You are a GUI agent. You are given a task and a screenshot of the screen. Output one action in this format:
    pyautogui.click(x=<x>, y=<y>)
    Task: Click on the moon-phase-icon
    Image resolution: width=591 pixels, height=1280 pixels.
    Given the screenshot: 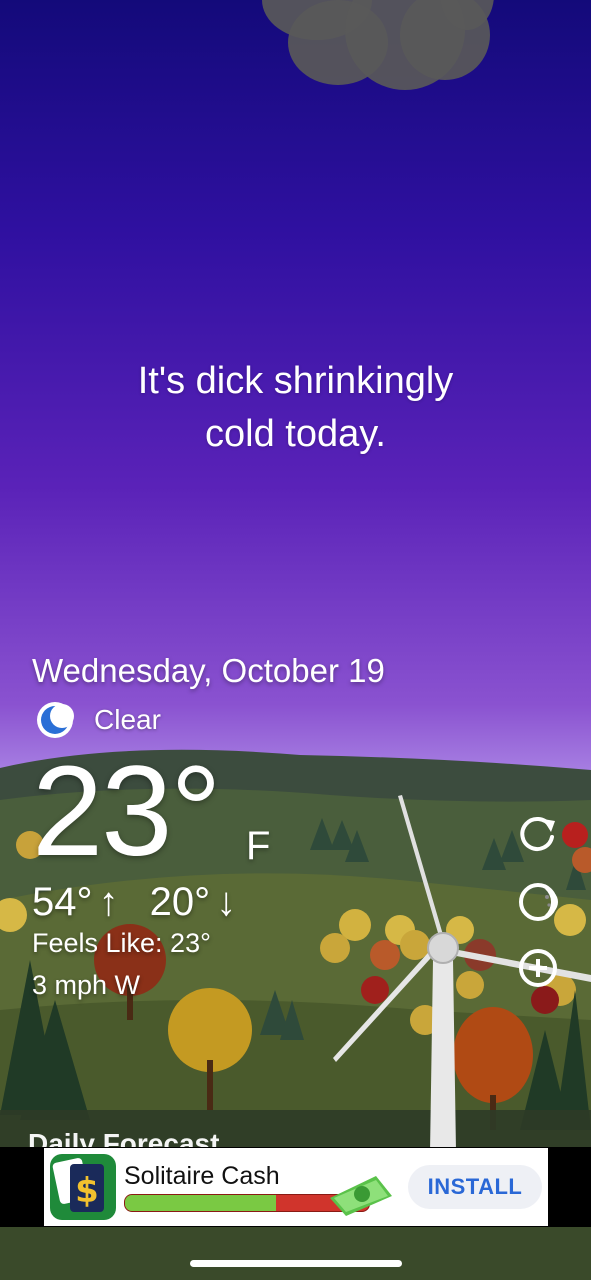 What is the action you would take?
    pyautogui.click(x=538, y=902)
    